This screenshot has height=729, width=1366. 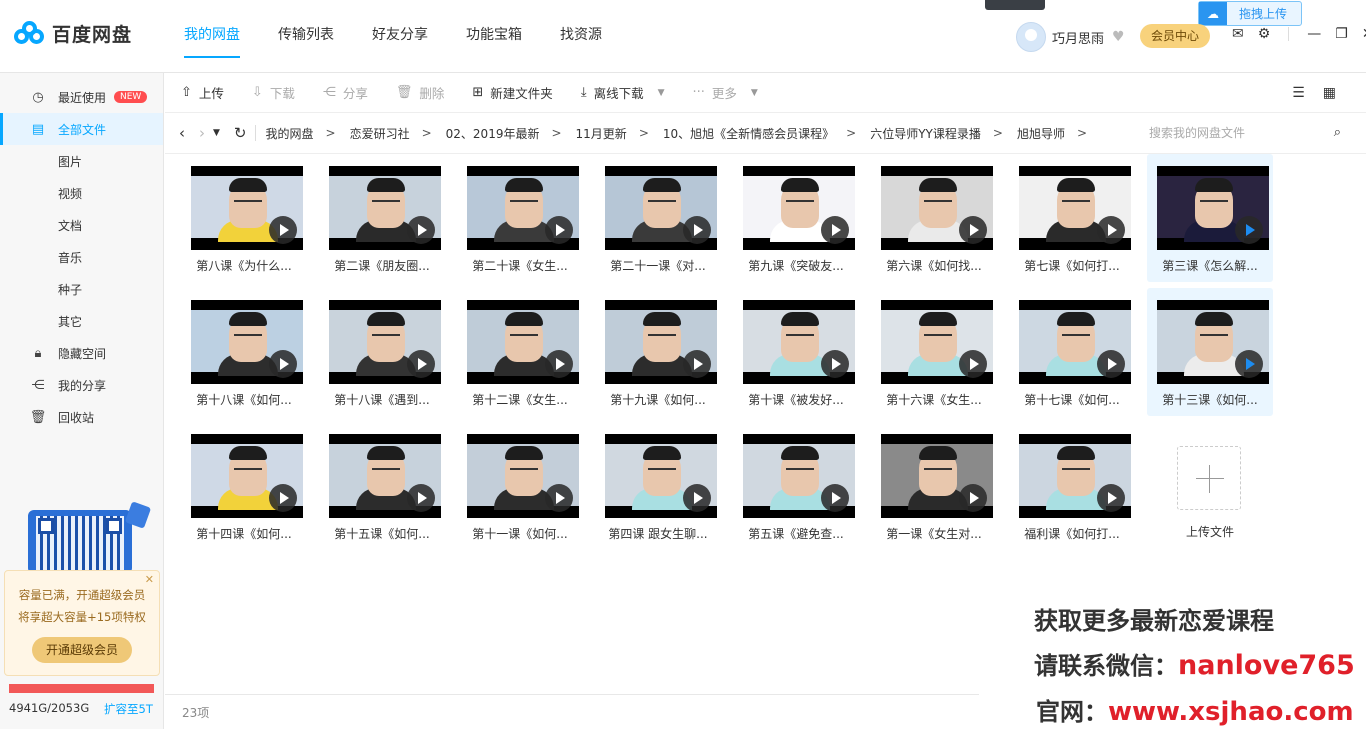 What do you see at coordinates (748, 133) in the screenshot?
I see `breadcrumb-item: 10、旭旭《全新情感会员课程》` at bounding box center [748, 133].